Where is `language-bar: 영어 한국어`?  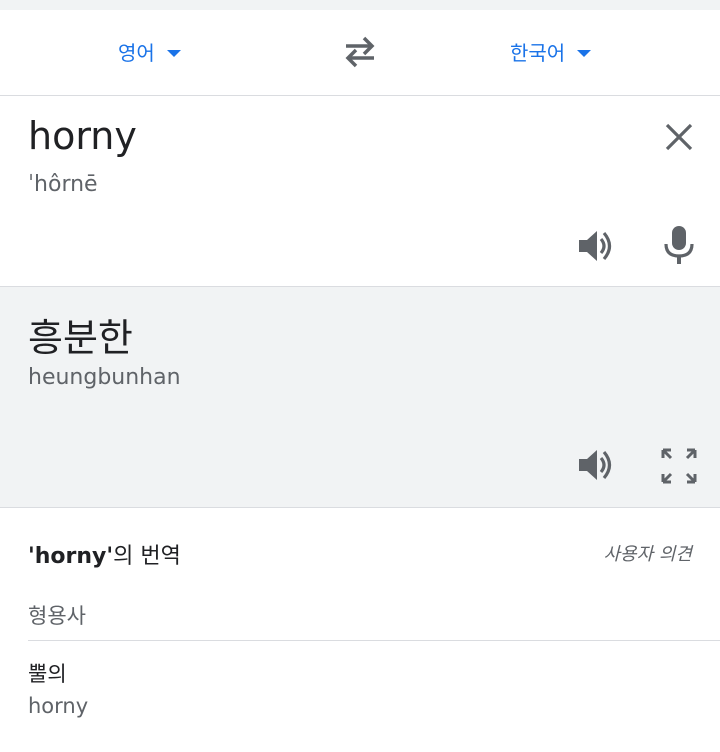 language-bar: 영어 한국어 is located at coordinates (360, 53).